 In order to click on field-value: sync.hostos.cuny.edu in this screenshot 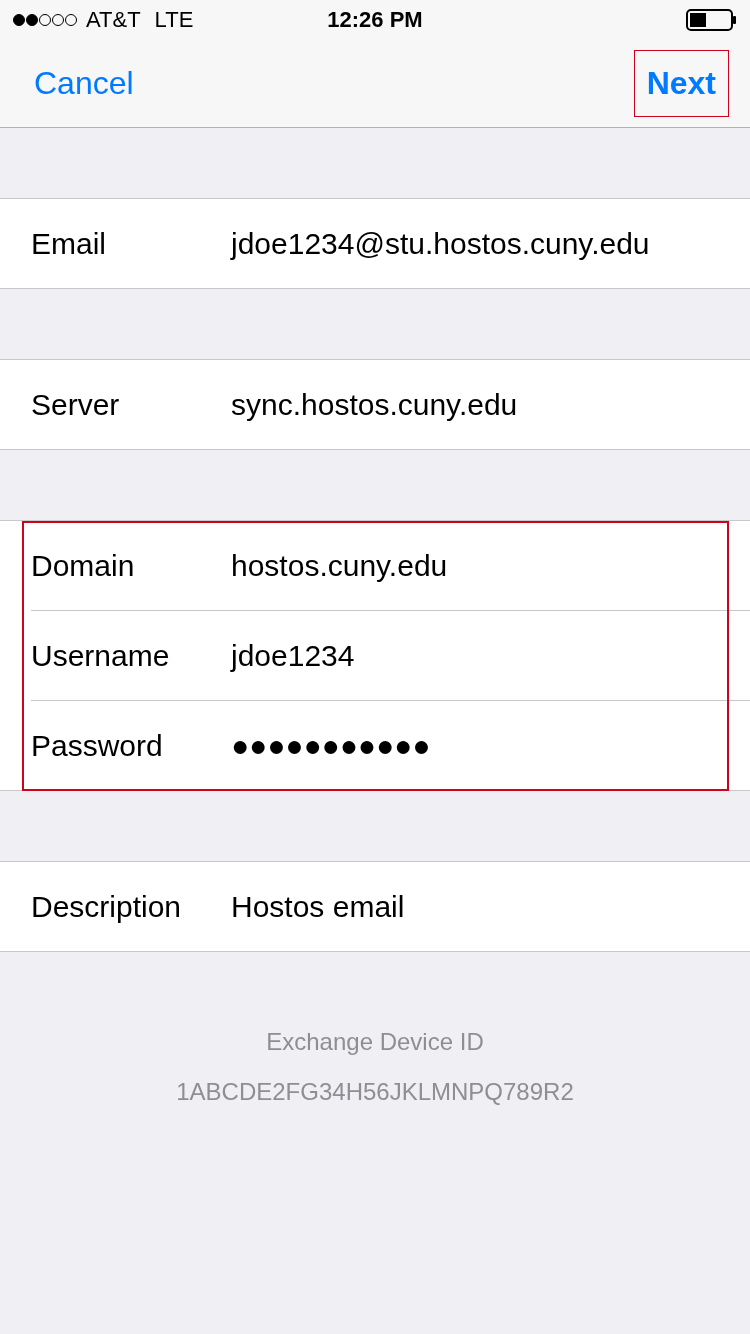, I will do `click(374, 404)`.